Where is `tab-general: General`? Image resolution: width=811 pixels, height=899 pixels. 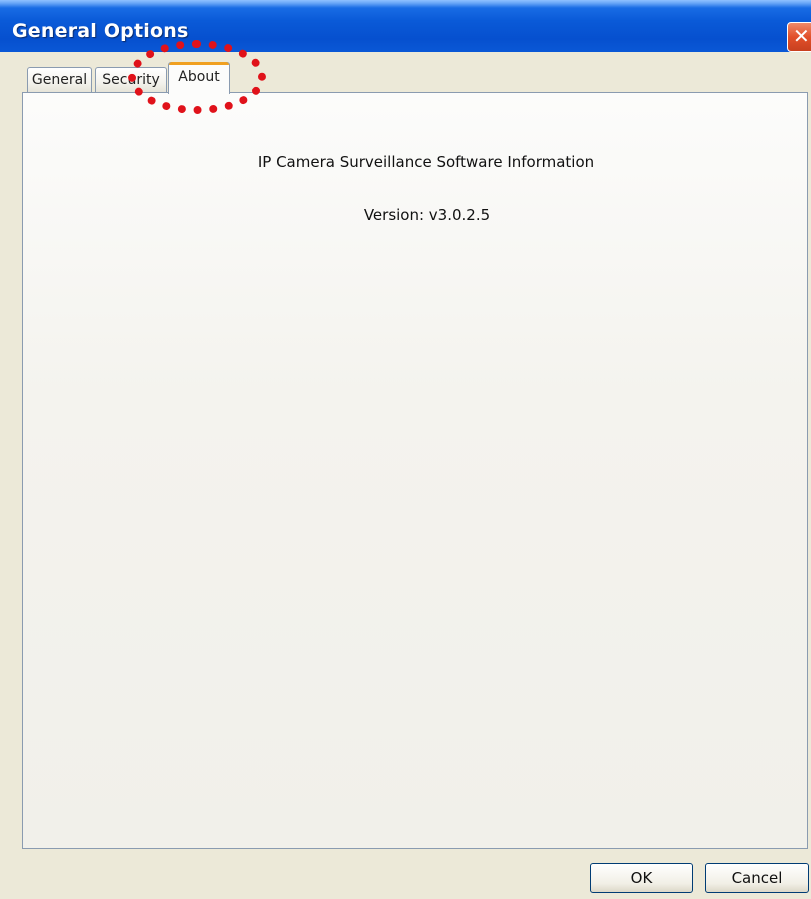 tab-general: General is located at coordinates (59, 80).